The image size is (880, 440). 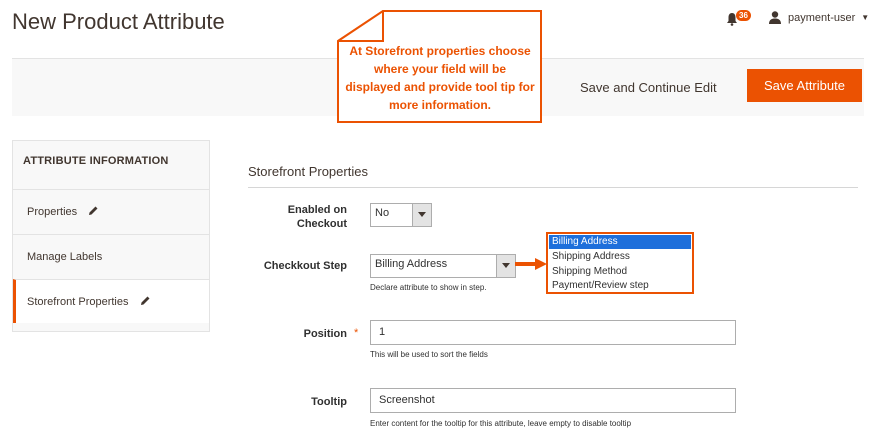 I want to click on user-menu: payment-user ▼, so click(x=818, y=19).